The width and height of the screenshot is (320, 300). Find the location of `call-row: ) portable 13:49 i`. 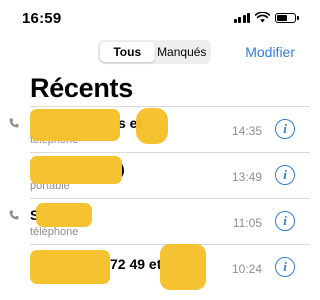

call-row: ) portable 13:49 i is located at coordinates (155, 175).